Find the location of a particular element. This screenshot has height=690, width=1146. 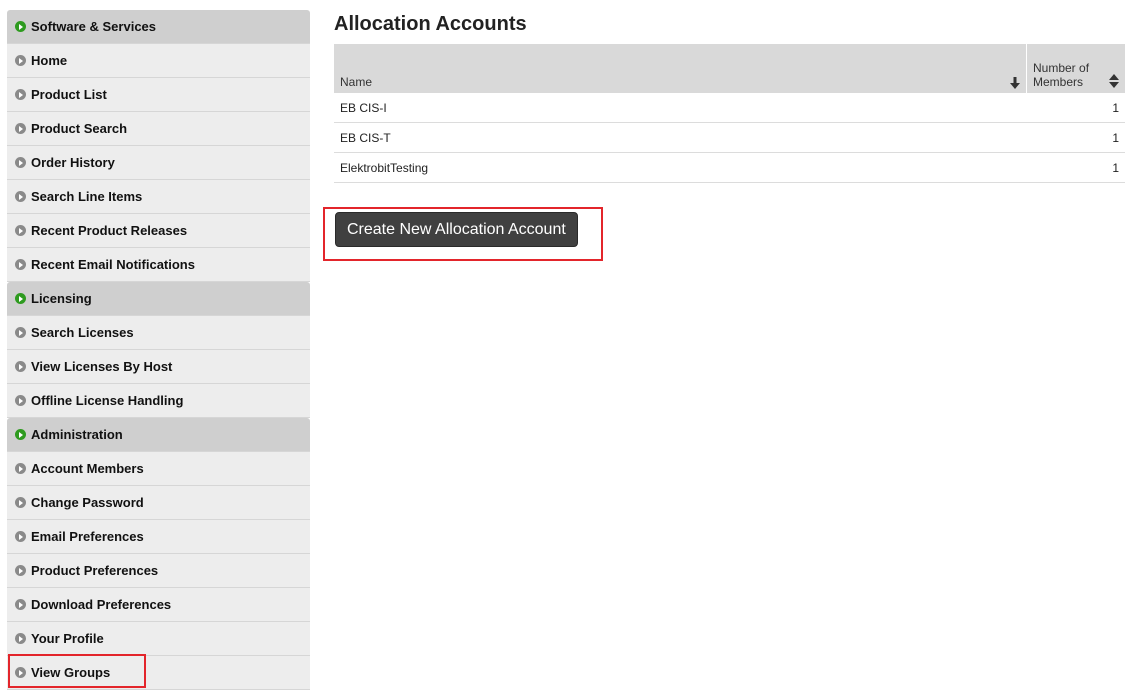

highlight-view-groups is located at coordinates (77, 671).